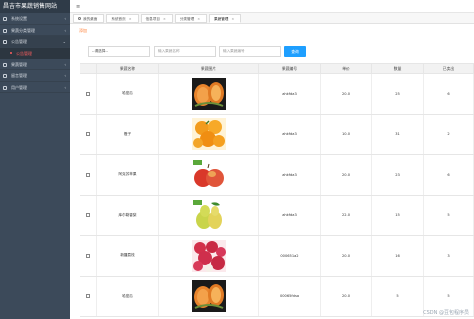 This screenshot has height=319, width=474. I want to click on sidebar-item-messages: 留言管理 ‹, so click(35, 76).